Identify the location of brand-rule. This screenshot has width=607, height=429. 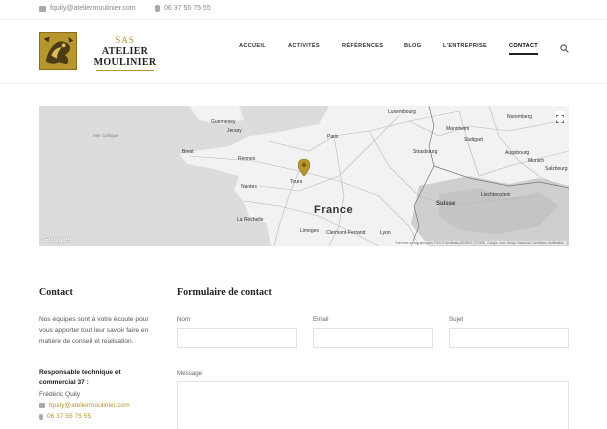
(125, 70).